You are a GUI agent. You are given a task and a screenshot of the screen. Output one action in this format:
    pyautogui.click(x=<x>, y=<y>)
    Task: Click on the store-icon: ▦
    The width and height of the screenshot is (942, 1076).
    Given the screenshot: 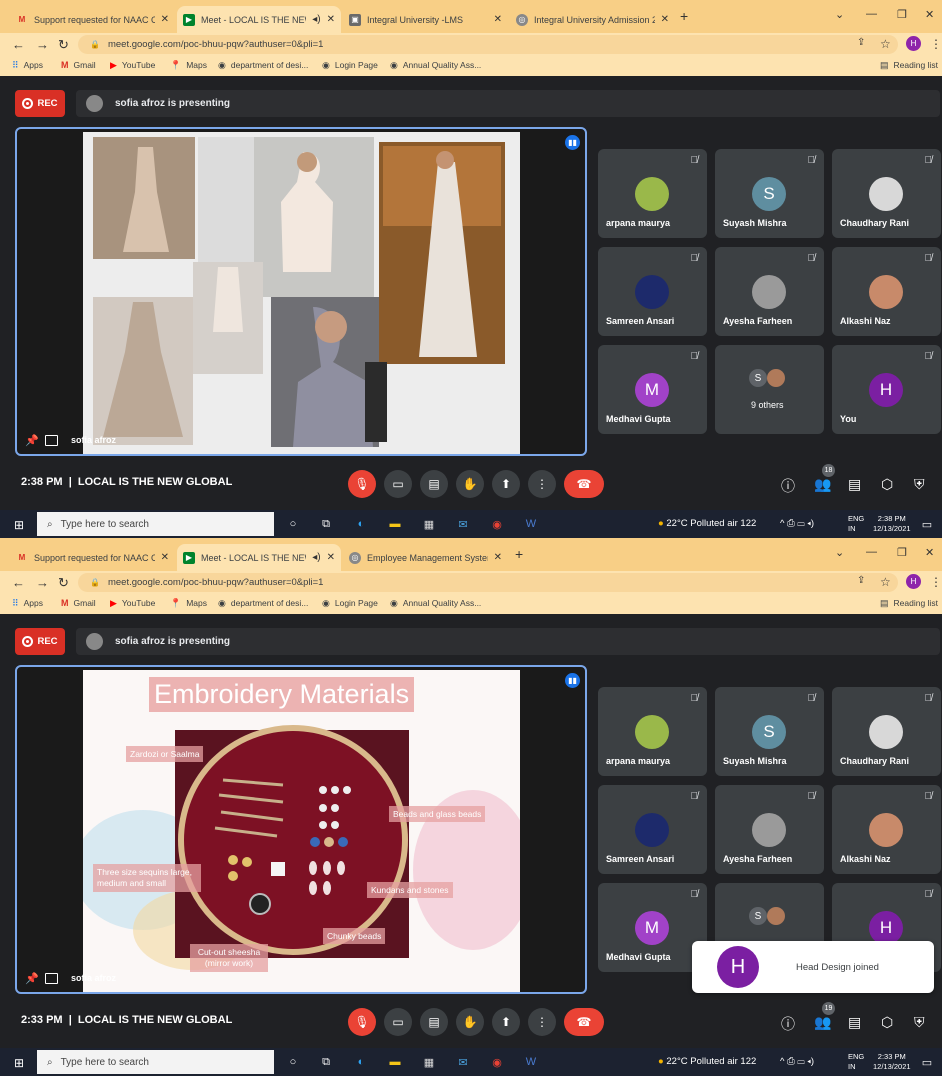 What is the action you would take?
    pyautogui.click(x=429, y=524)
    